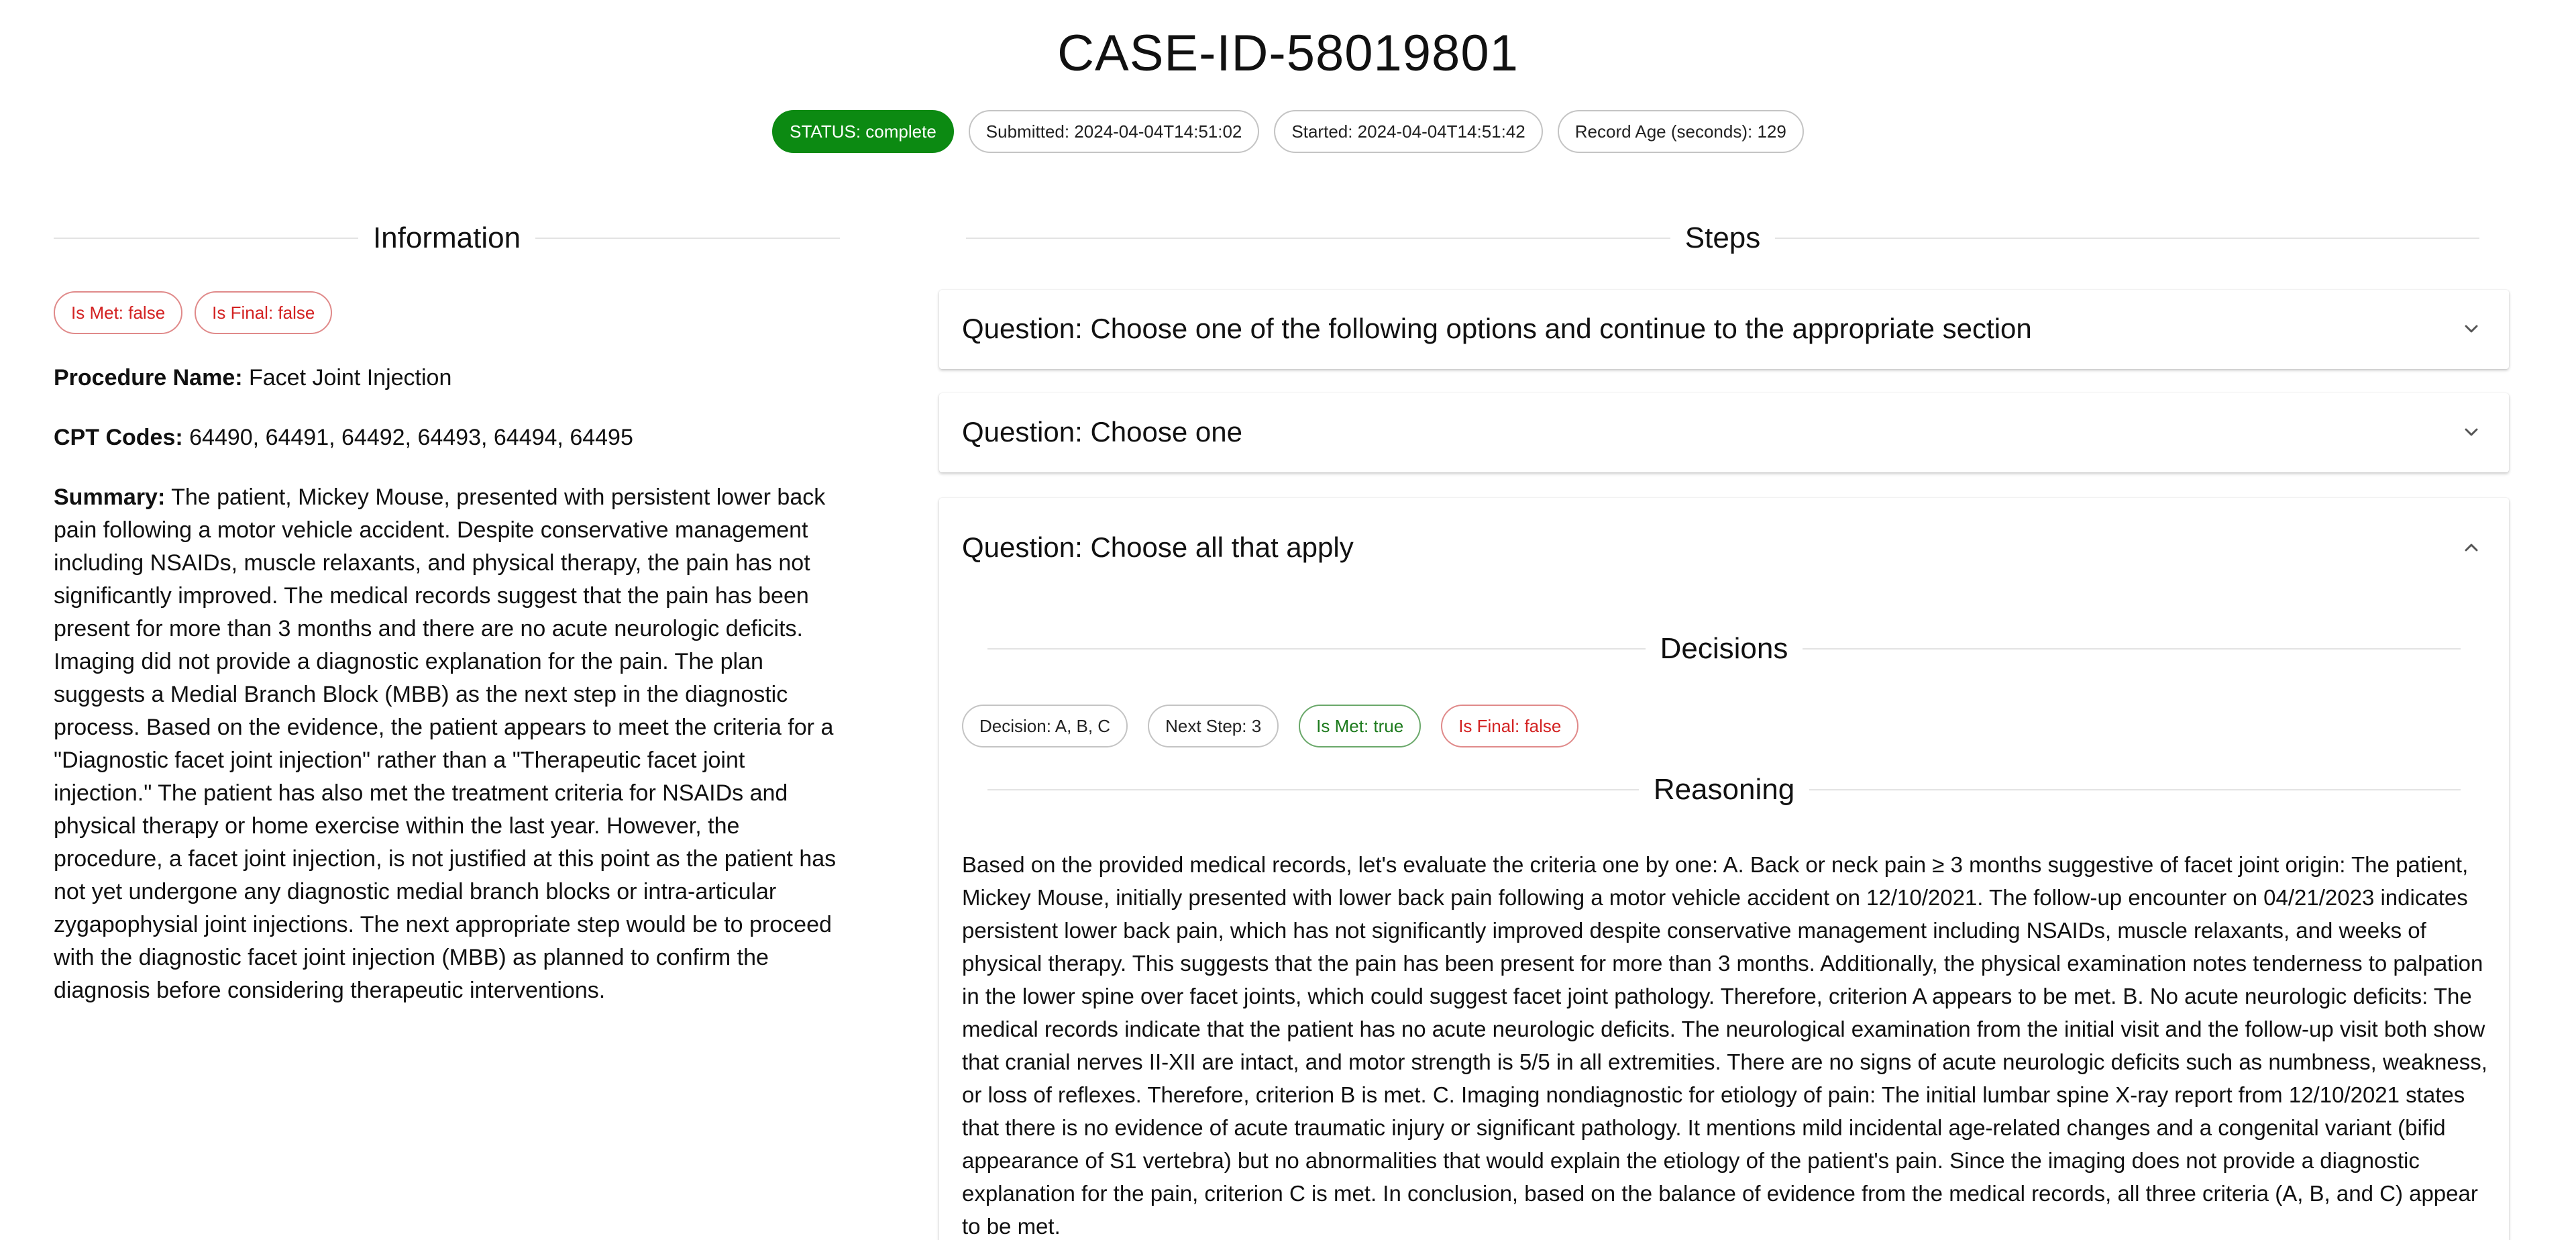 This screenshot has width=2576, height=1240. Describe the element at coordinates (1102, 432) in the screenshot. I see `question-label-2: Question: Choose one` at that location.